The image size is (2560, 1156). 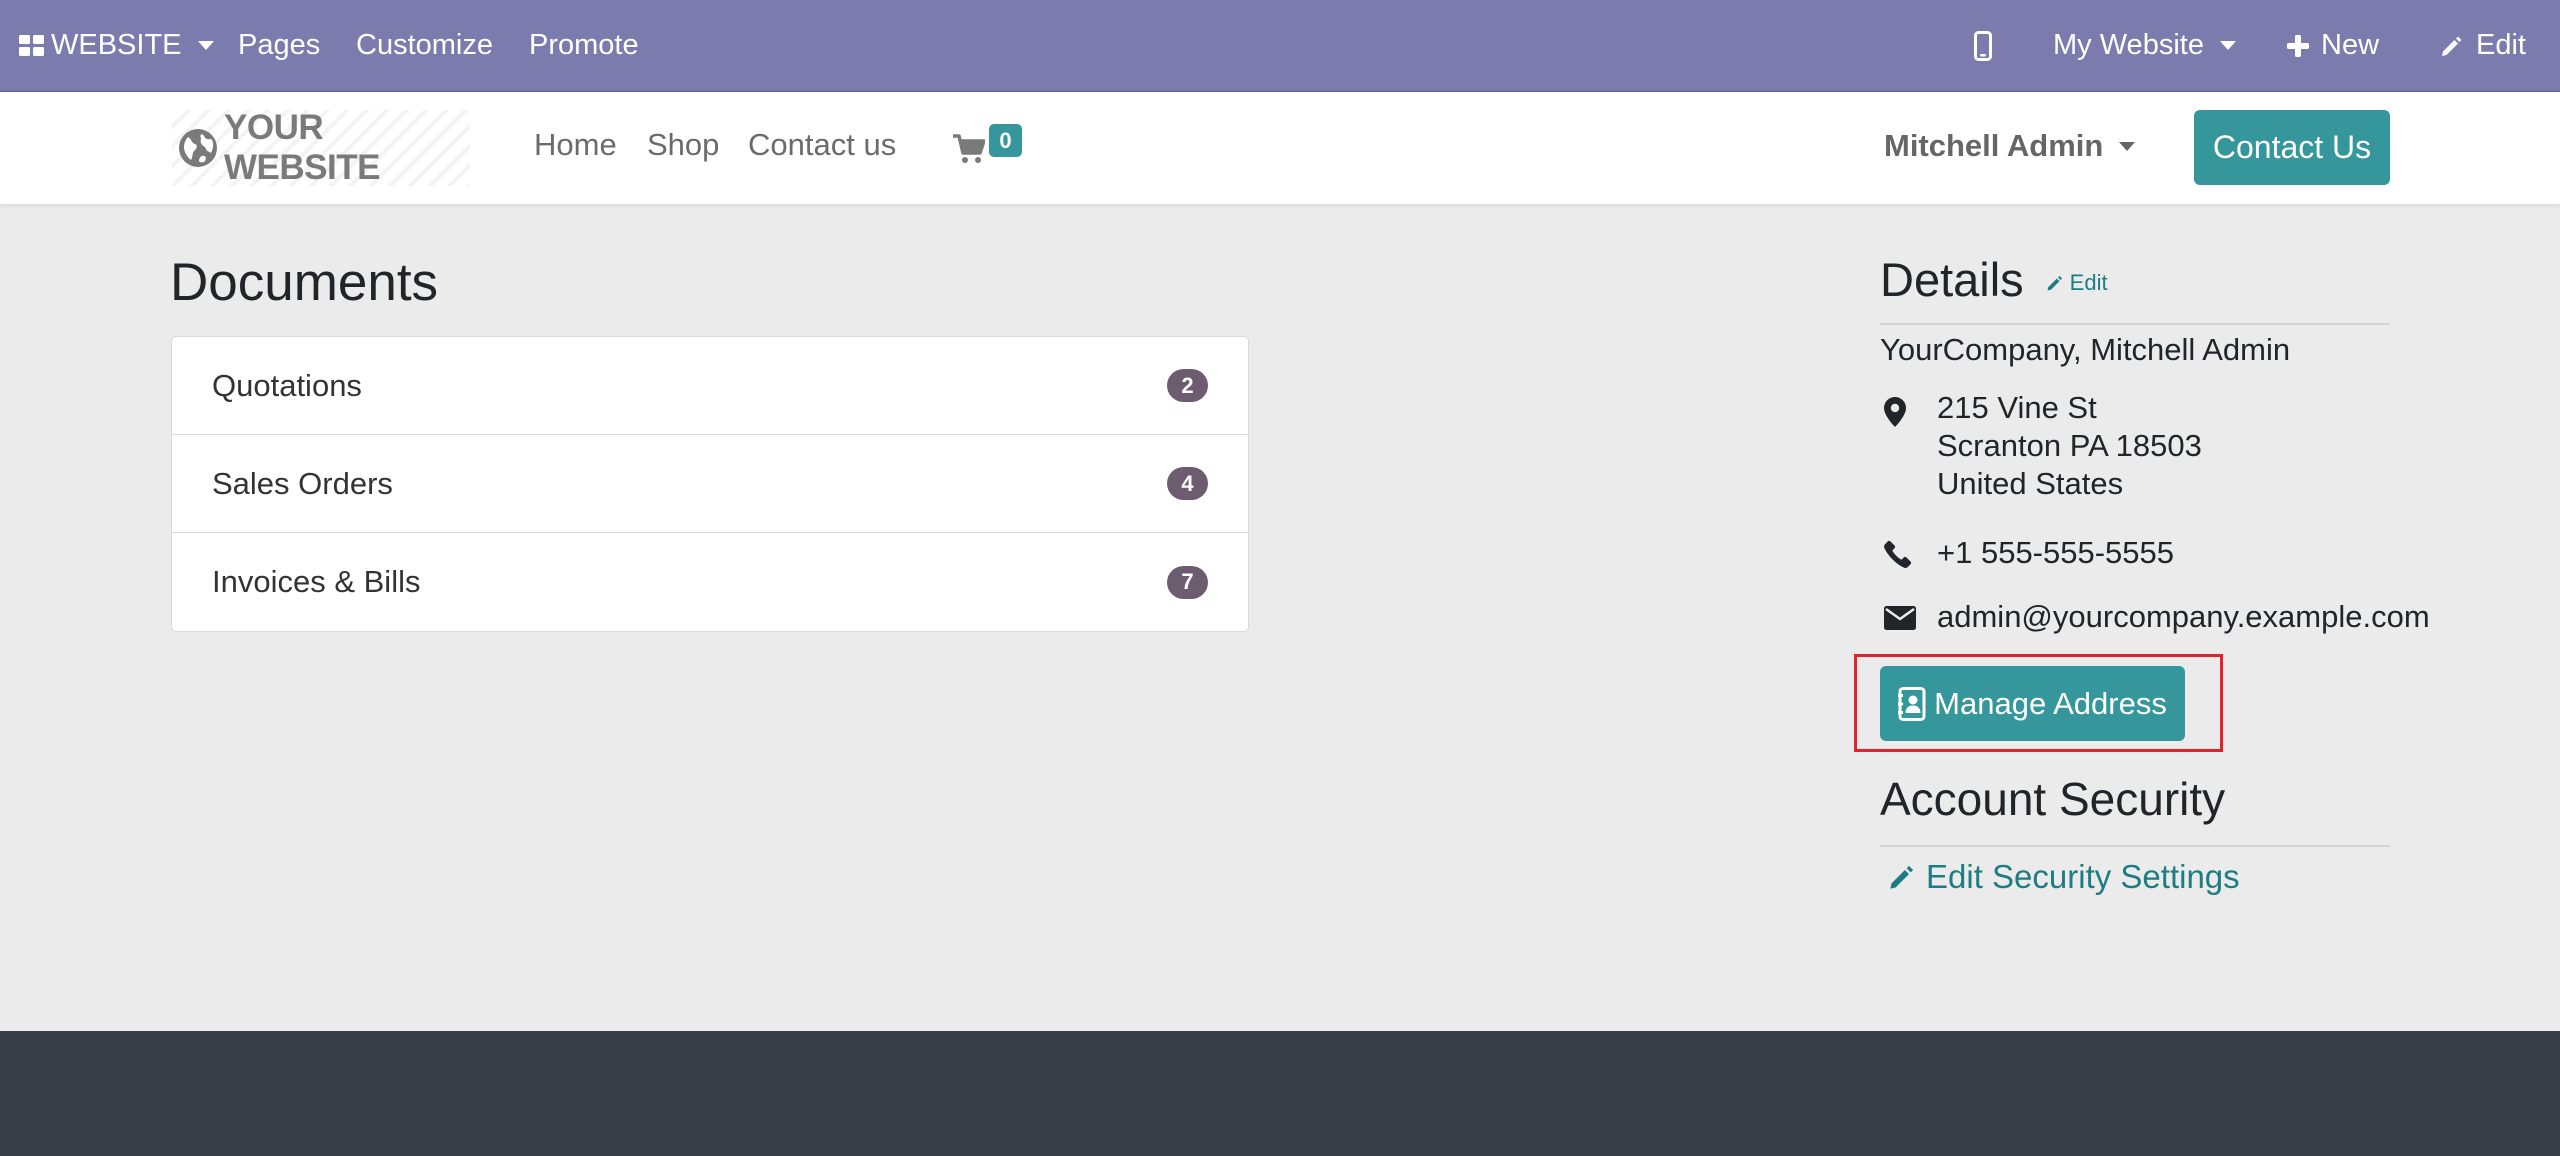 I want to click on map-marker-icon, so click(x=1895, y=412).